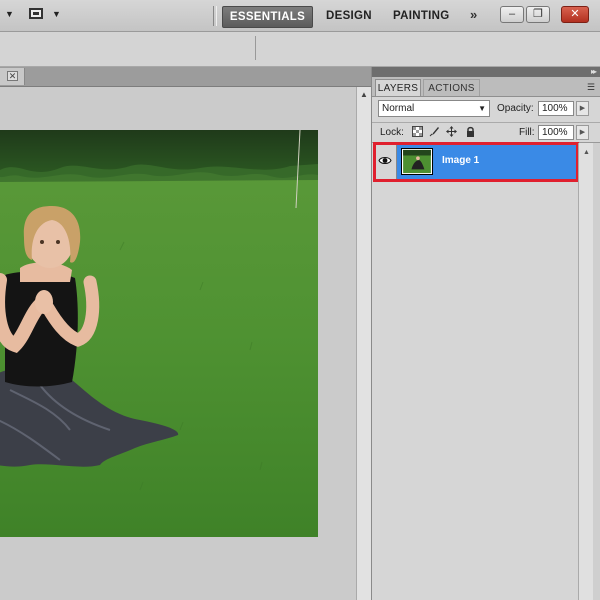  I want to click on lock-label: Lock:, so click(392, 132).